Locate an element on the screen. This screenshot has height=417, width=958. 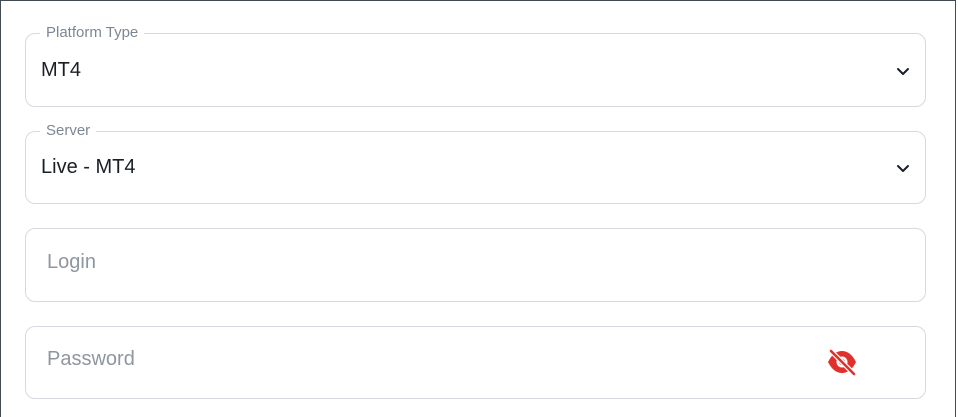
login-placeholder: Login is located at coordinates (71, 262).